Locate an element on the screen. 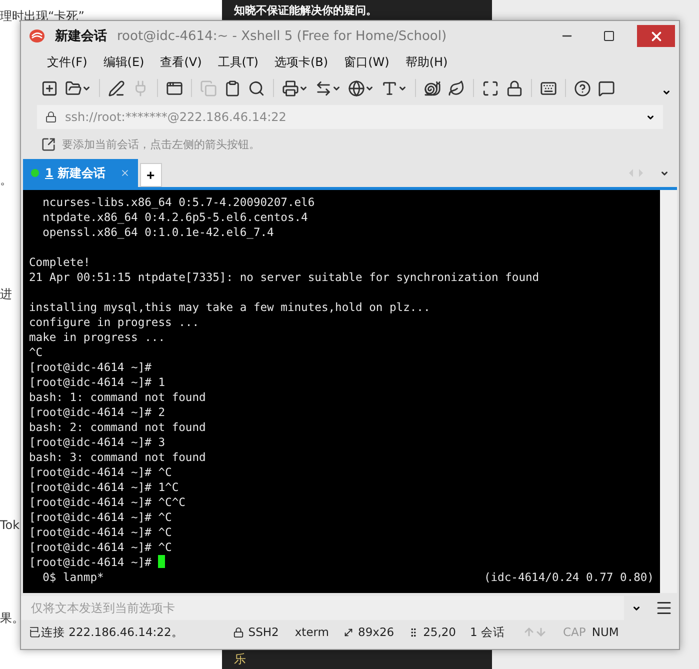 The height and width of the screenshot is (669, 699). menu-item: 帮助(H) is located at coordinates (426, 62).